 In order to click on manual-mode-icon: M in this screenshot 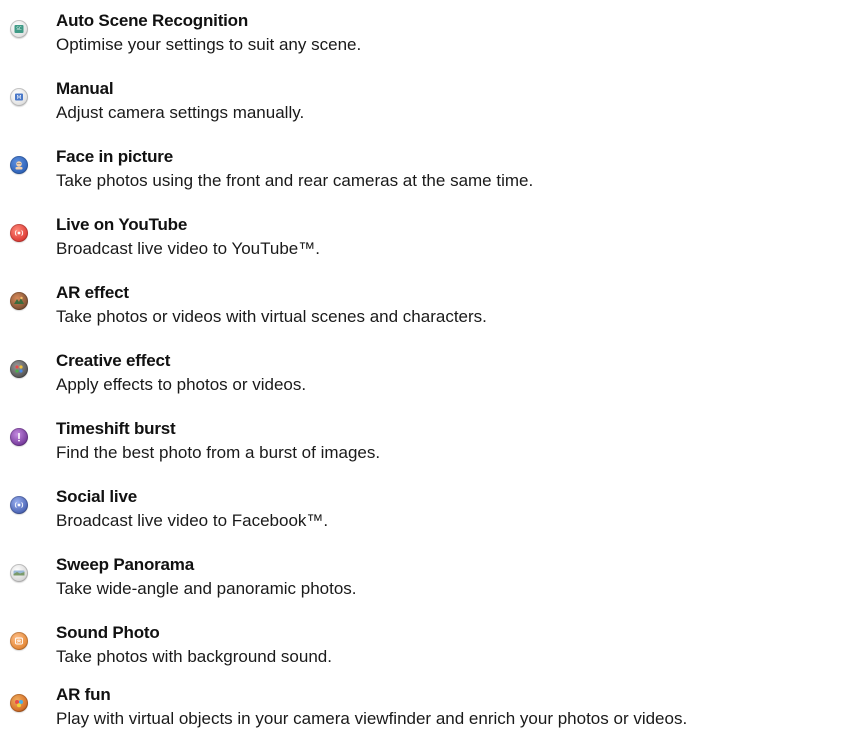, I will do `click(19, 97)`.